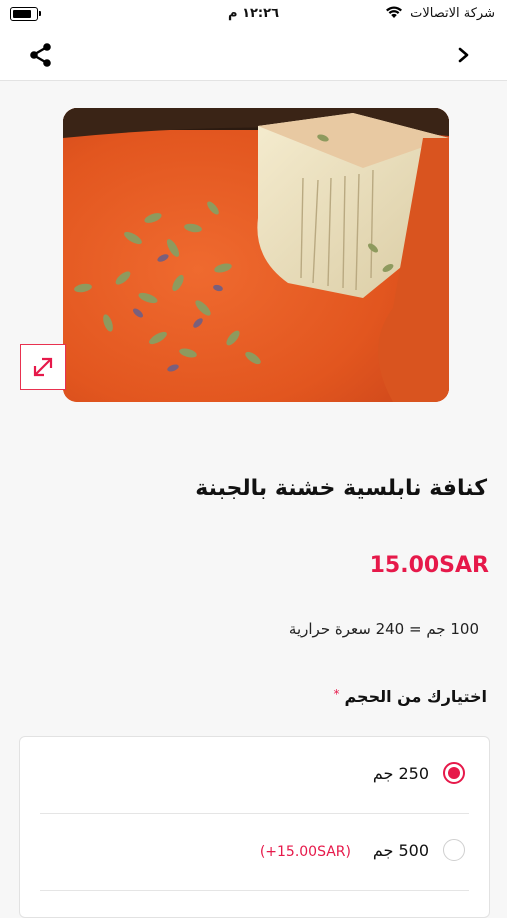 The height and width of the screenshot is (918, 507). I want to click on calorie-info: 100 جم = 240 سعرة حرارية, so click(383, 629).